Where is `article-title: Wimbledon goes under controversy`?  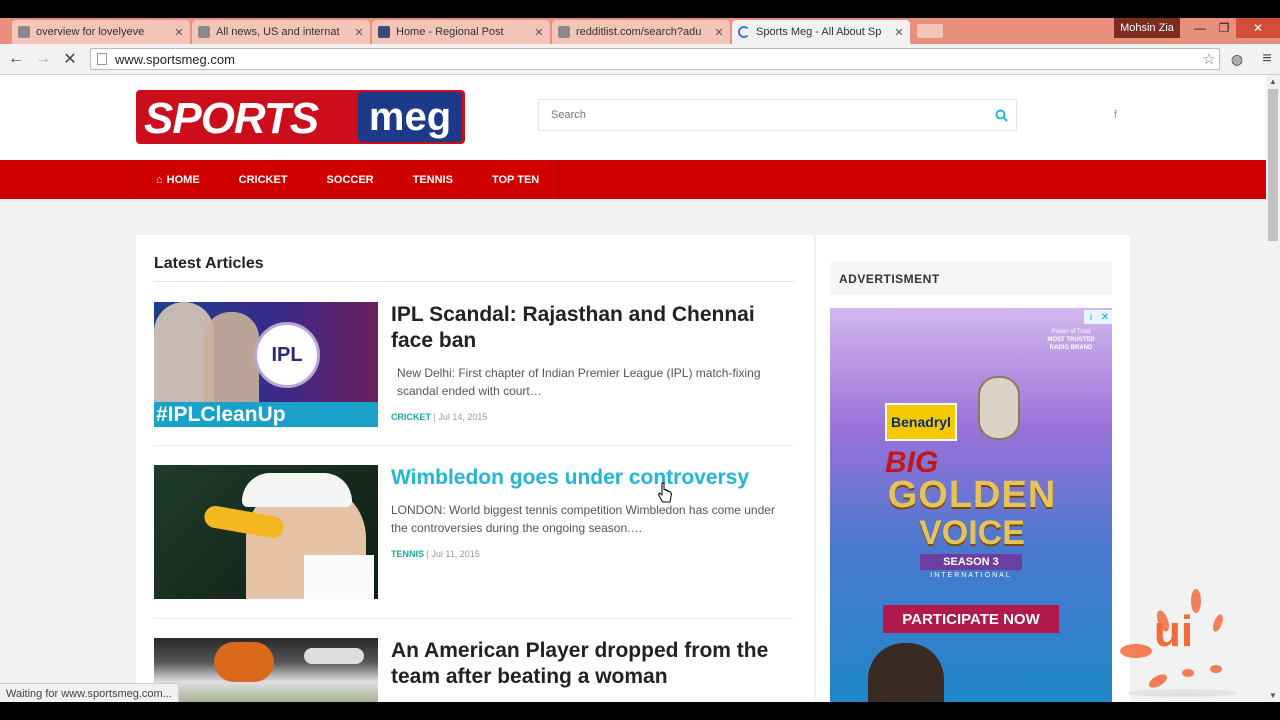 article-title: Wimbledon goes under controversy is located at coordinates (581, 478).